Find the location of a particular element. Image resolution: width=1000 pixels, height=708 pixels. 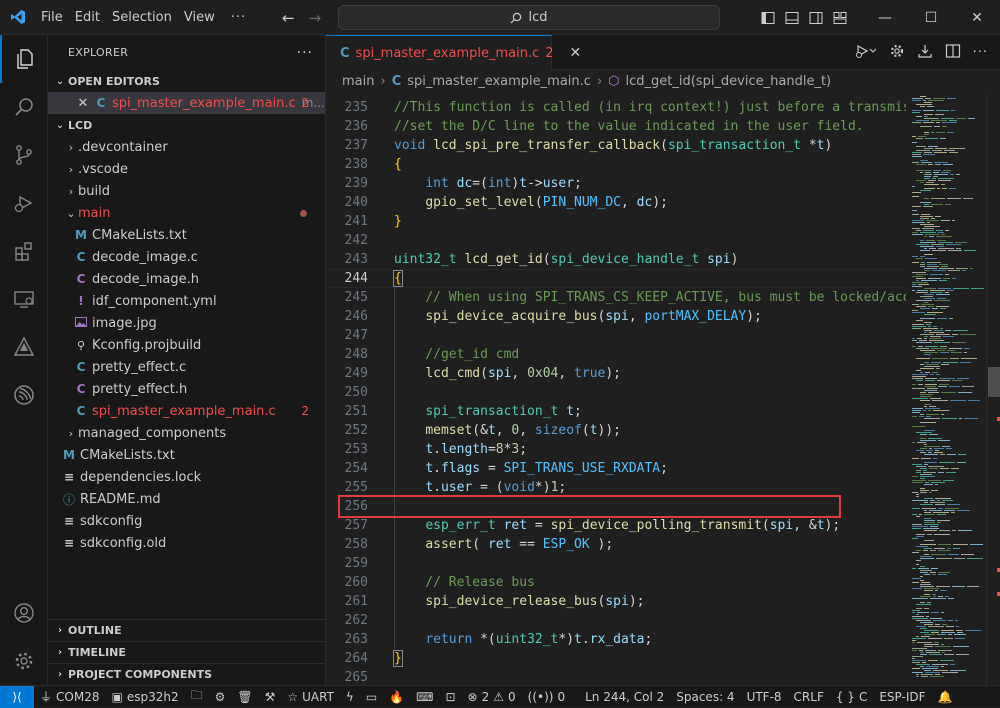

line-number: 265 is located at coordinates (356, 677).